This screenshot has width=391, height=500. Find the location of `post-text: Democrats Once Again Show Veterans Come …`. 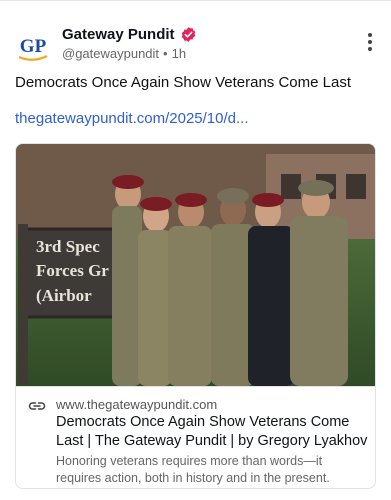

post-text: Democrats Once Again Show Veterans Come … is located at coordinates (183, 82).